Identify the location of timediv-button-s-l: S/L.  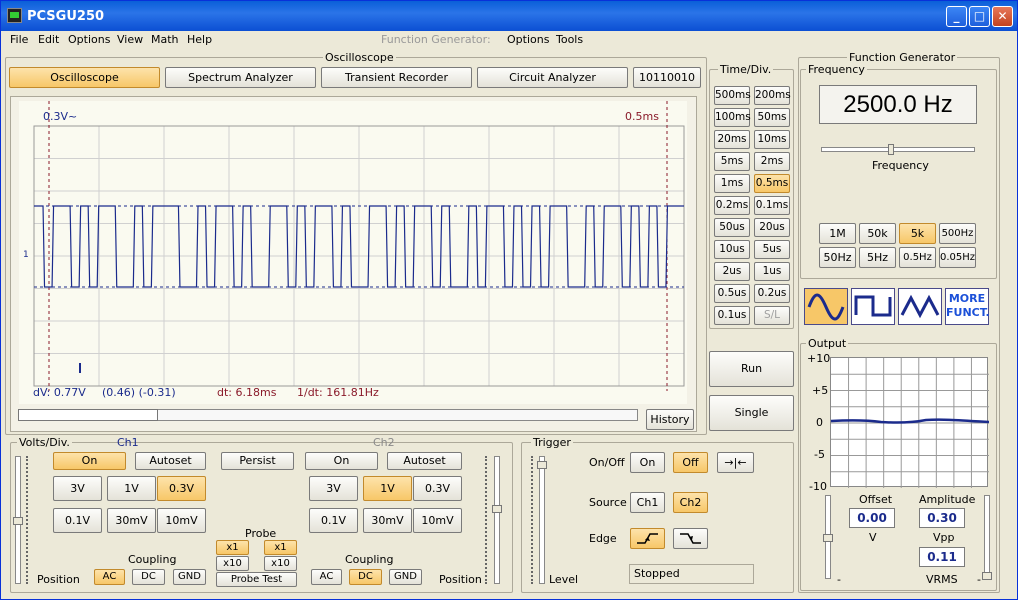
(772, 315).